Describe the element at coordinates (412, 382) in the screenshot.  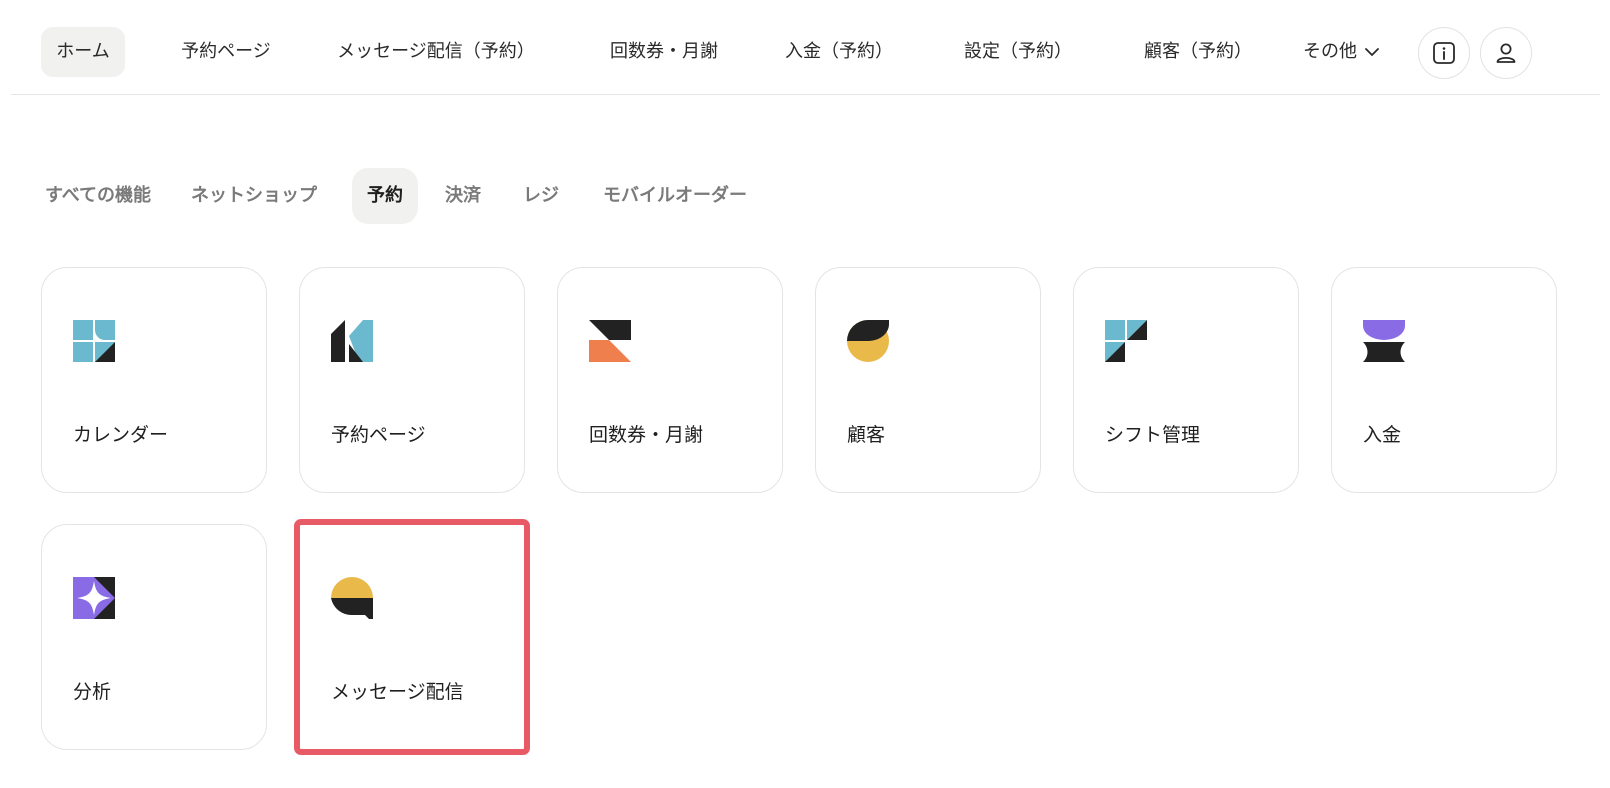
I see `card-reservation-page: 予約ページ` at that location.